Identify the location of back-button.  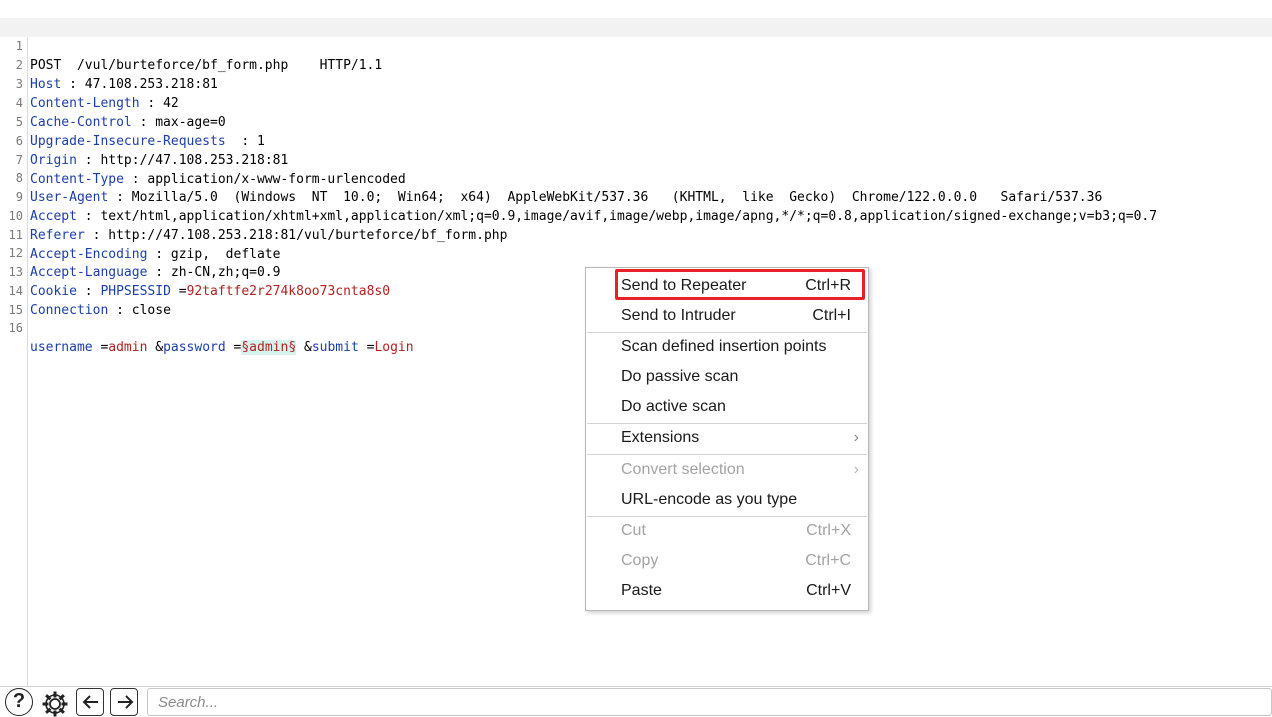
(90, 702).